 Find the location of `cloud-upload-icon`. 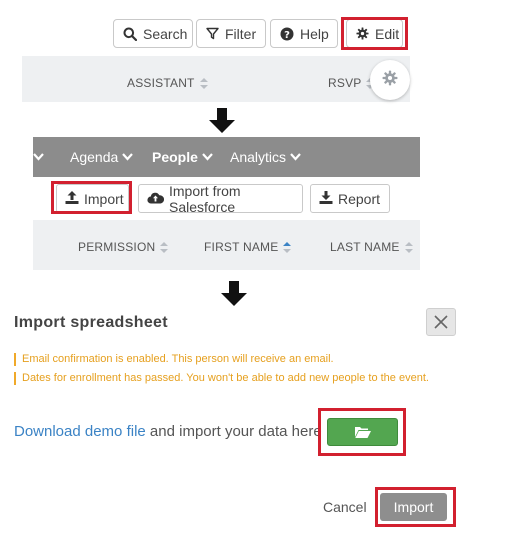

cloud-upload-icon is located at coordinates (156, 199).